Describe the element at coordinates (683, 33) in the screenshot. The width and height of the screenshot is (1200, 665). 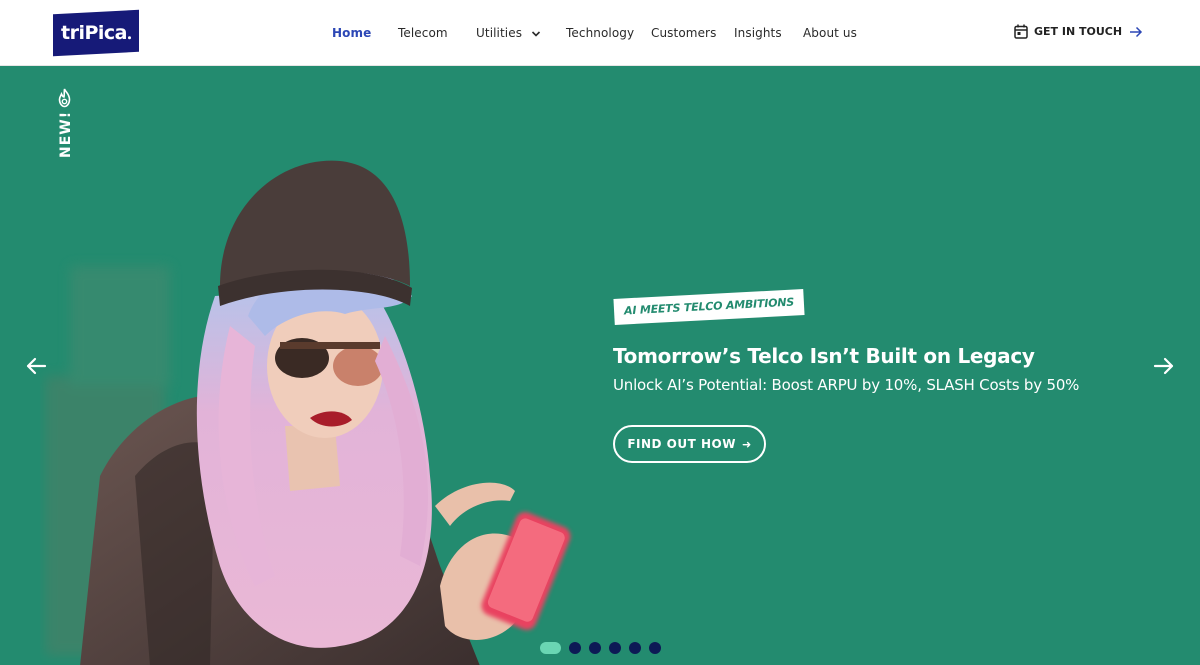
I see `nav-customers: Customers` at that location.